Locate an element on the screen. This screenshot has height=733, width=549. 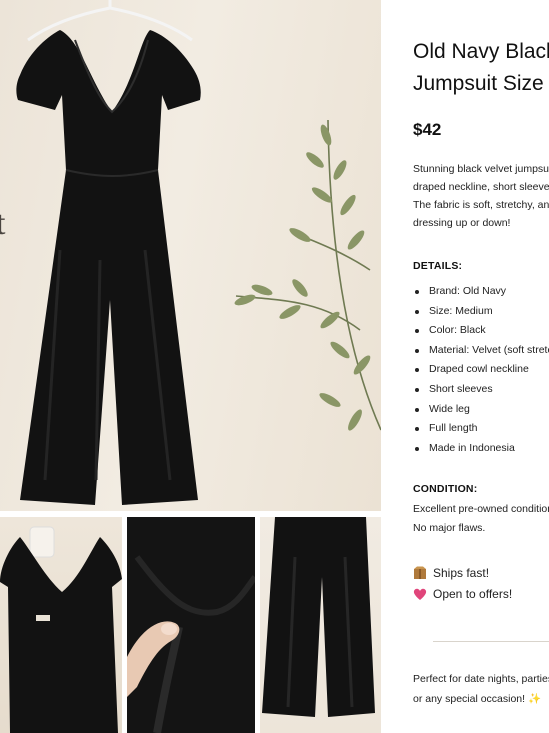
condition-line: No major flaws. is located at coordinates (449, 528).